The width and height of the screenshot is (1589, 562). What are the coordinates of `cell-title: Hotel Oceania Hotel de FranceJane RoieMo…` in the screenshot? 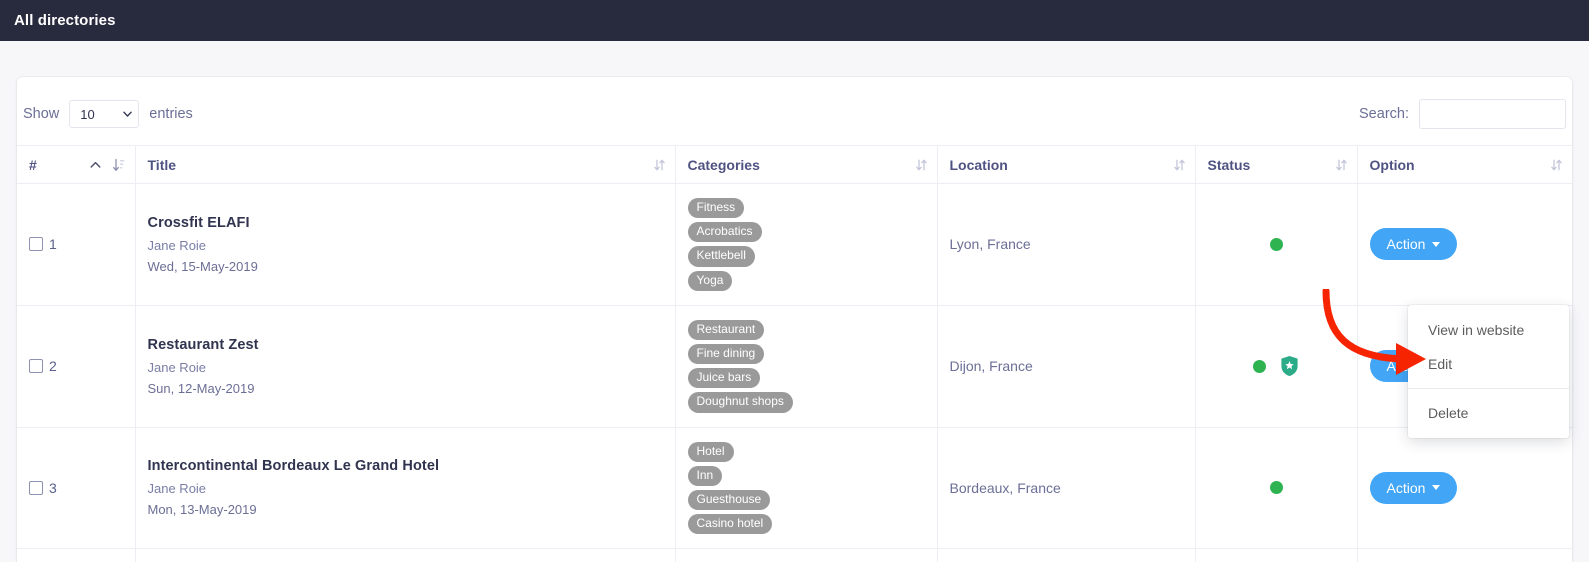 It's located at (405, 555).